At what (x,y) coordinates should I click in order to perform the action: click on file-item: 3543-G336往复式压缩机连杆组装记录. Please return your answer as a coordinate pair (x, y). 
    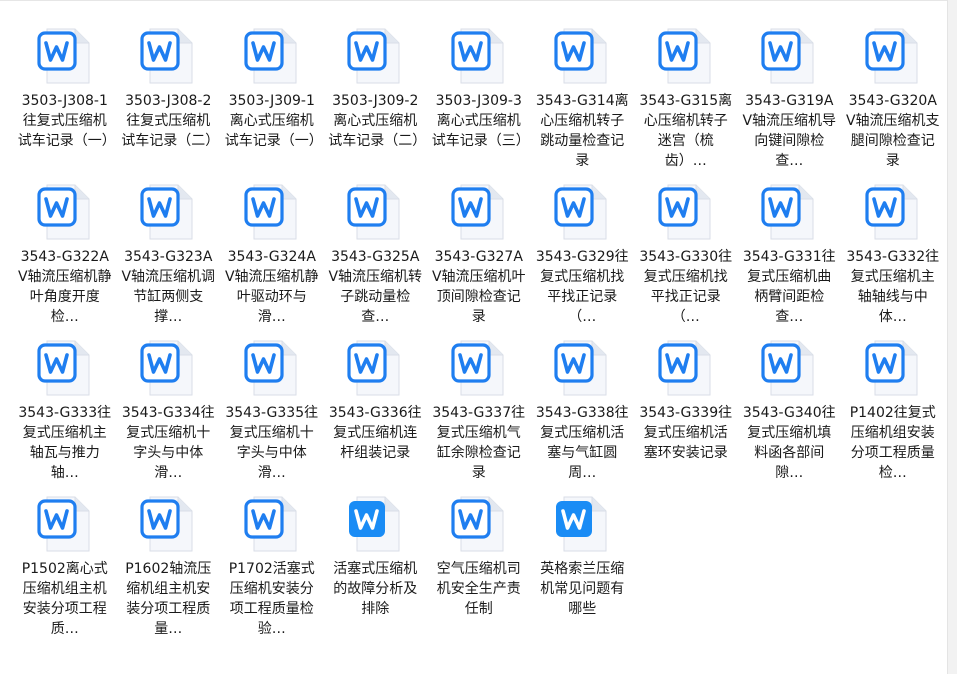
    Looking at the image, I should click on (376, 415).